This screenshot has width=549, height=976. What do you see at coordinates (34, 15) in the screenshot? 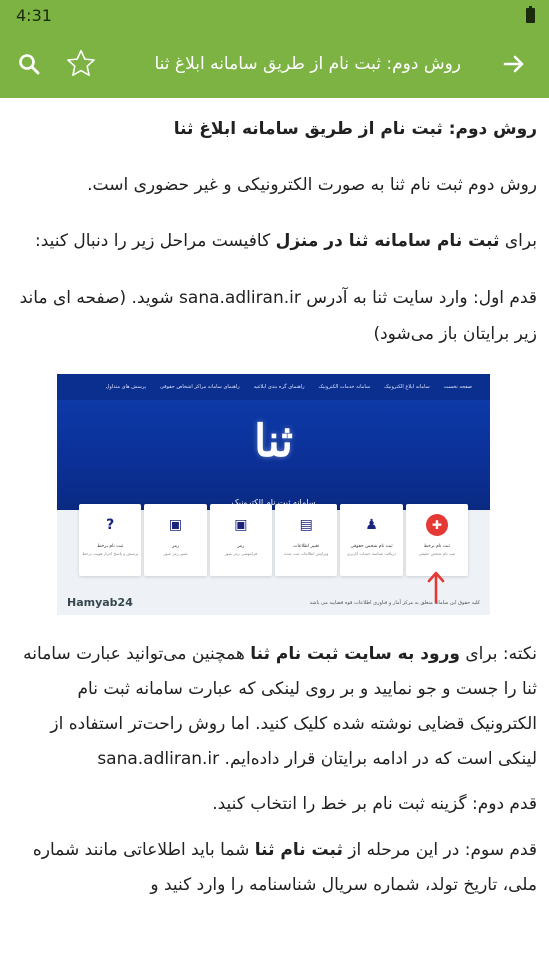
I see `status-time: 4:31` at bounding box center [34, 15].